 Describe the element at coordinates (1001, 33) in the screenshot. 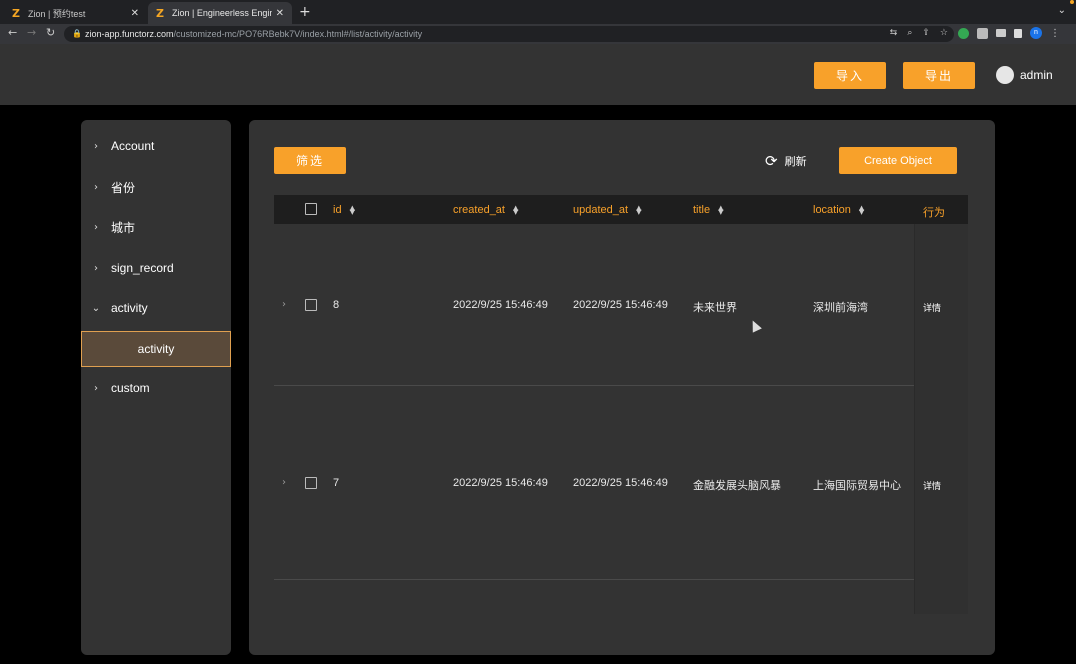

I see `reading-list-icon` at that location.